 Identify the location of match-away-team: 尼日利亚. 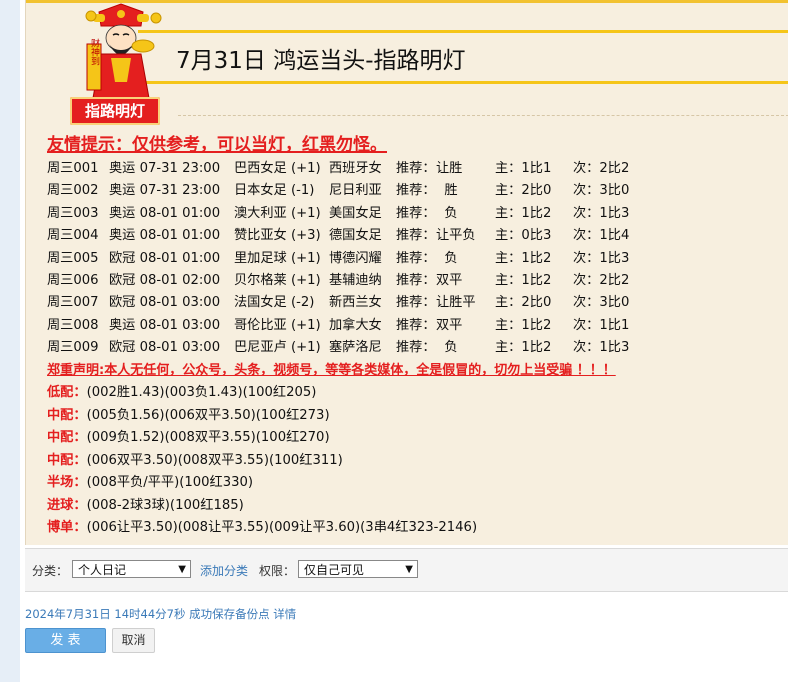
(355, 191).